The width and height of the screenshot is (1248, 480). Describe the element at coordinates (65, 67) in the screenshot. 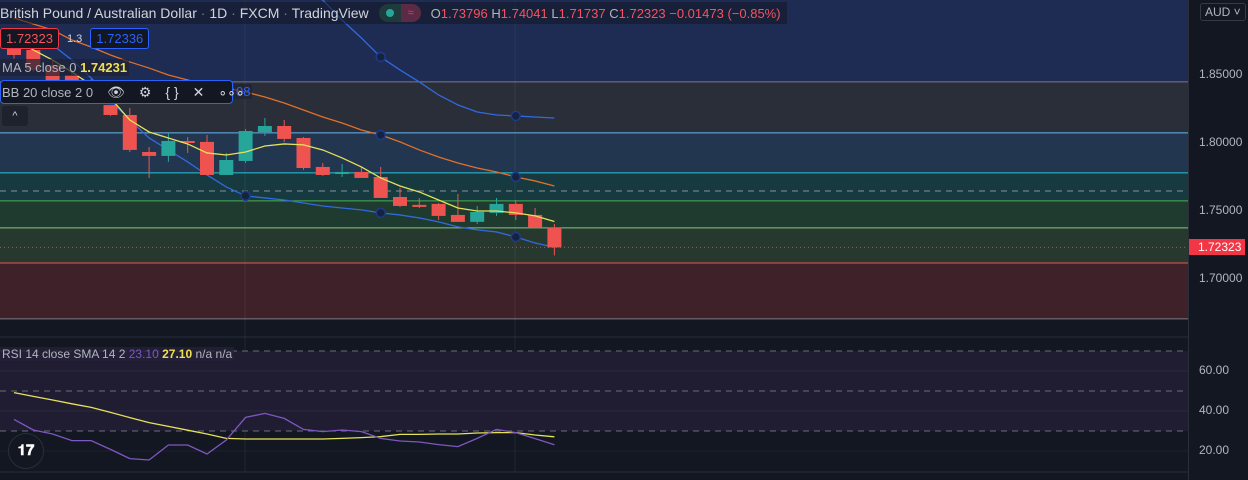

I see `ma-legend: MA 5 close 0 1.74231` at that location.